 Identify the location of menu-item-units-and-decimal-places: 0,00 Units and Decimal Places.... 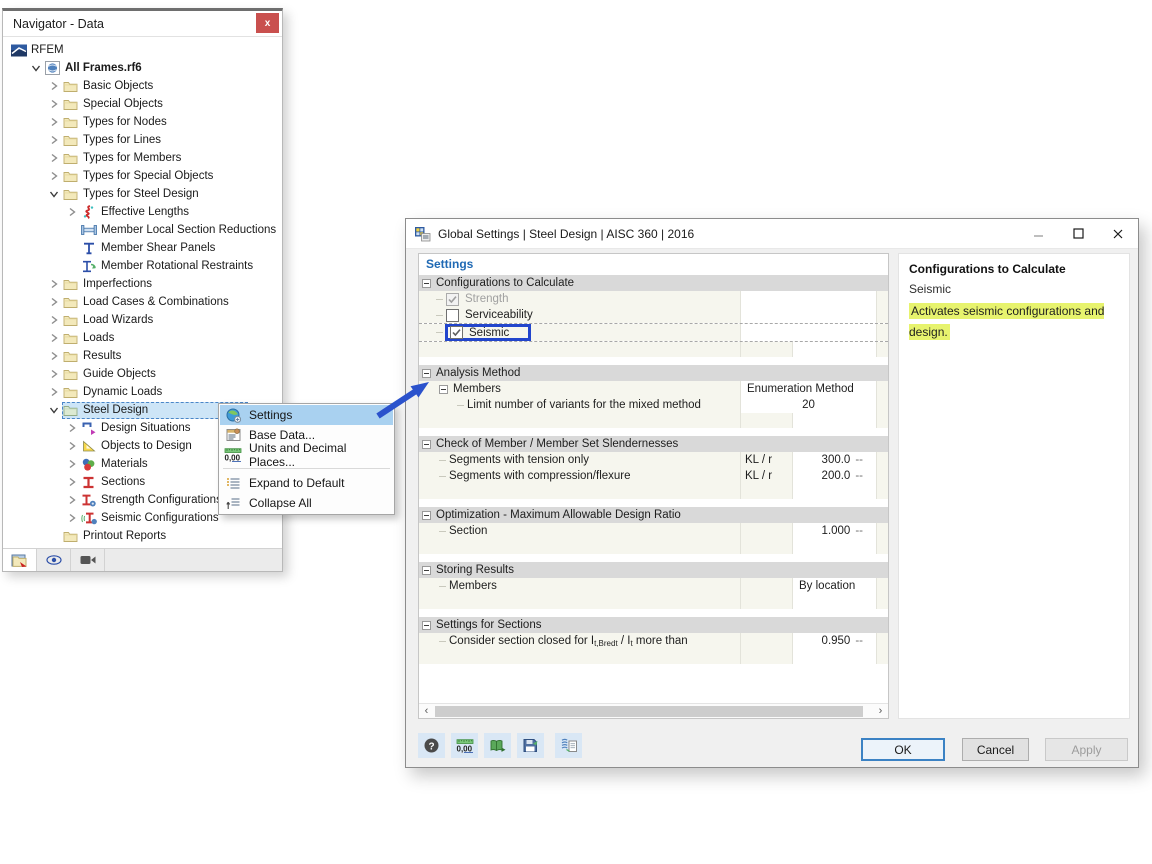
(306, 455).